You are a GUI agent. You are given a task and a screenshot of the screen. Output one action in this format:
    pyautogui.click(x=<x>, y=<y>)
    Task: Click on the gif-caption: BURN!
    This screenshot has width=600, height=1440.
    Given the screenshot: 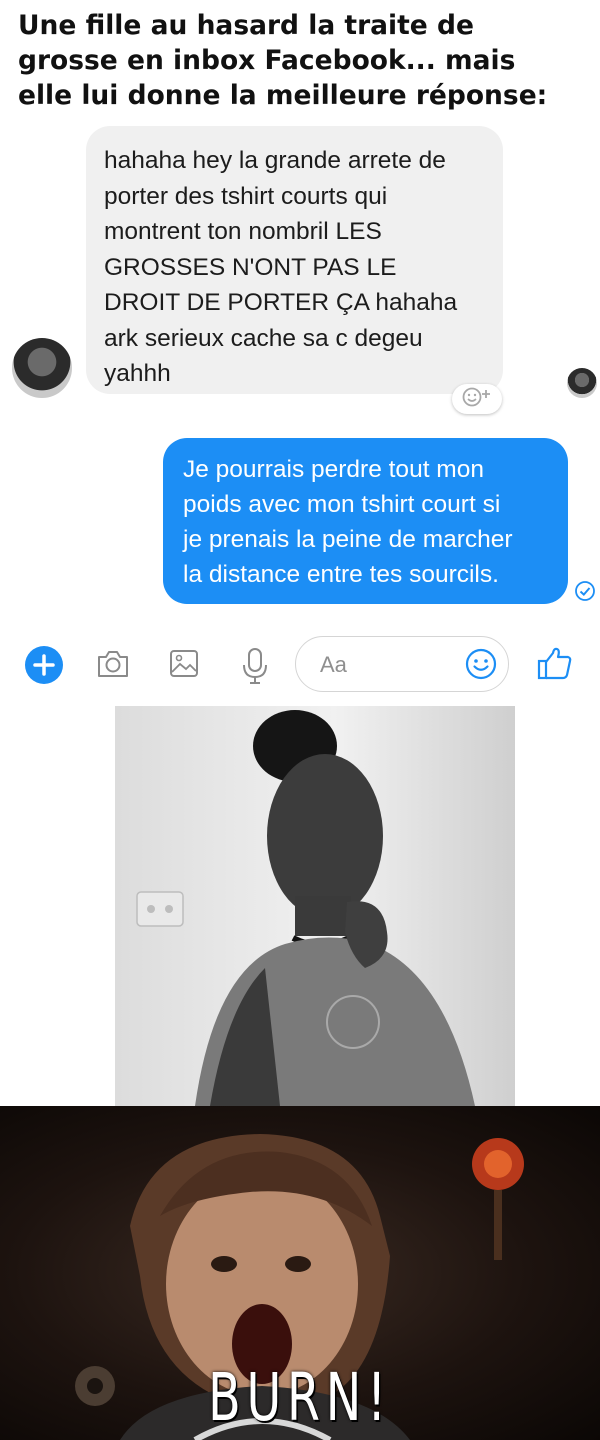 What is the action you would take?
    pyautogui.click(x=300, y=1397)
    